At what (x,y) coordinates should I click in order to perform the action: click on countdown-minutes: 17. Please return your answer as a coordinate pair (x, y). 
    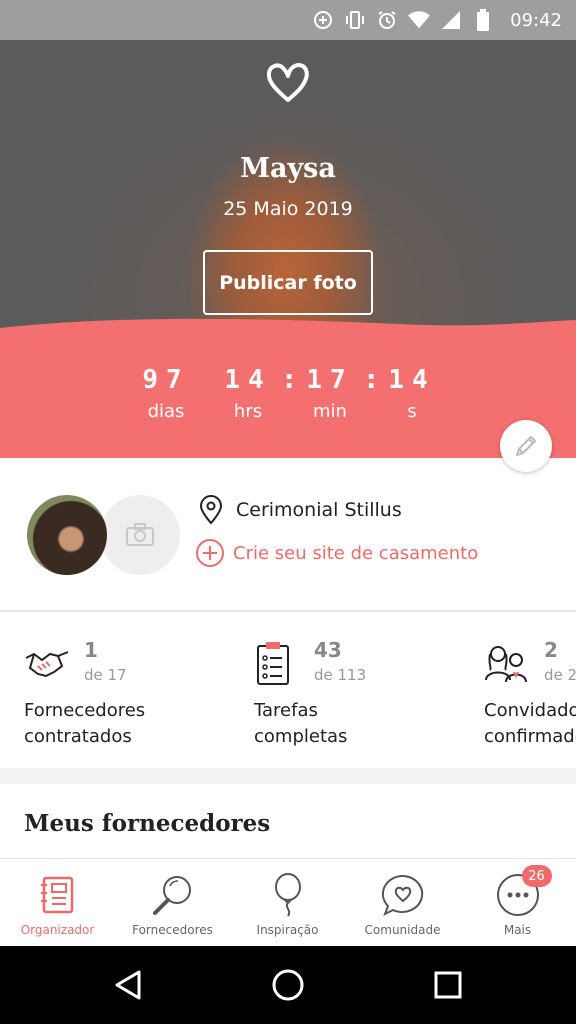
    Looking at the image, I should click on (330, 380).